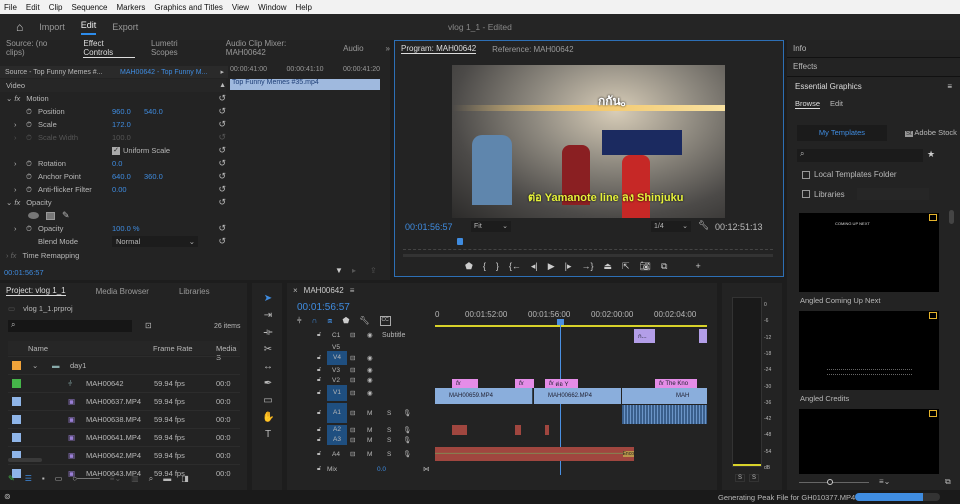 The height and width of the screenshot is (504, 960). What do you see at coordinates (276, 48) in the screenshot?
I see `tab-audio-clip-mixer: Audio Clip Mixer: MAH00642` at bounding box center [276, 48].